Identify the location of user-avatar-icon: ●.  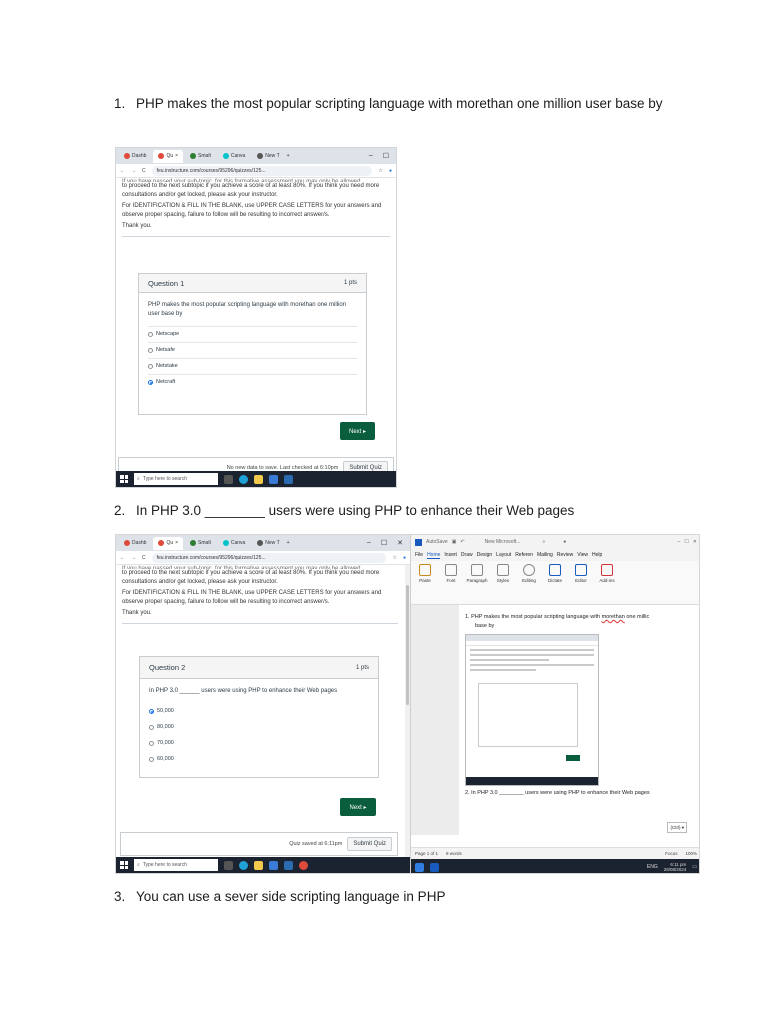
(564, 542).